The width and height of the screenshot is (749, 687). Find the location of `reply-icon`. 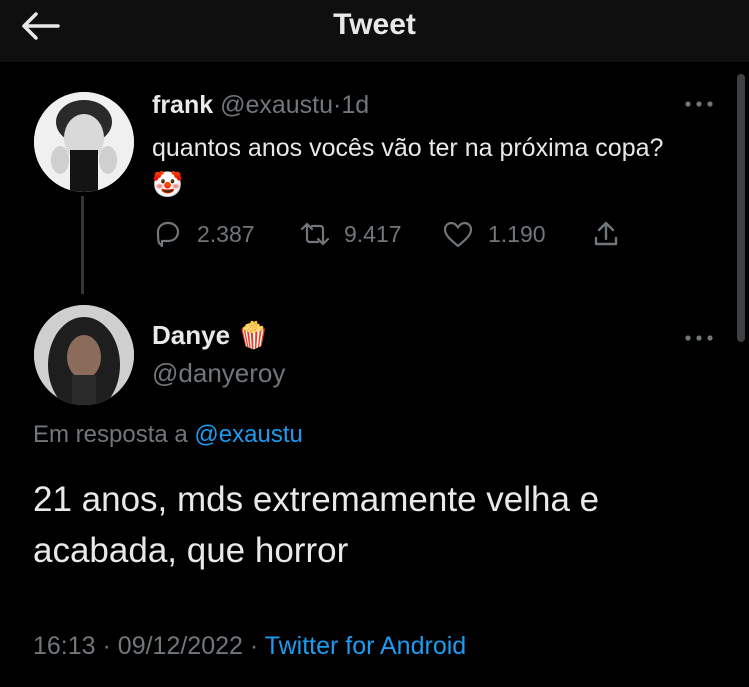

reply-icon is located at coordinates (168, 234).